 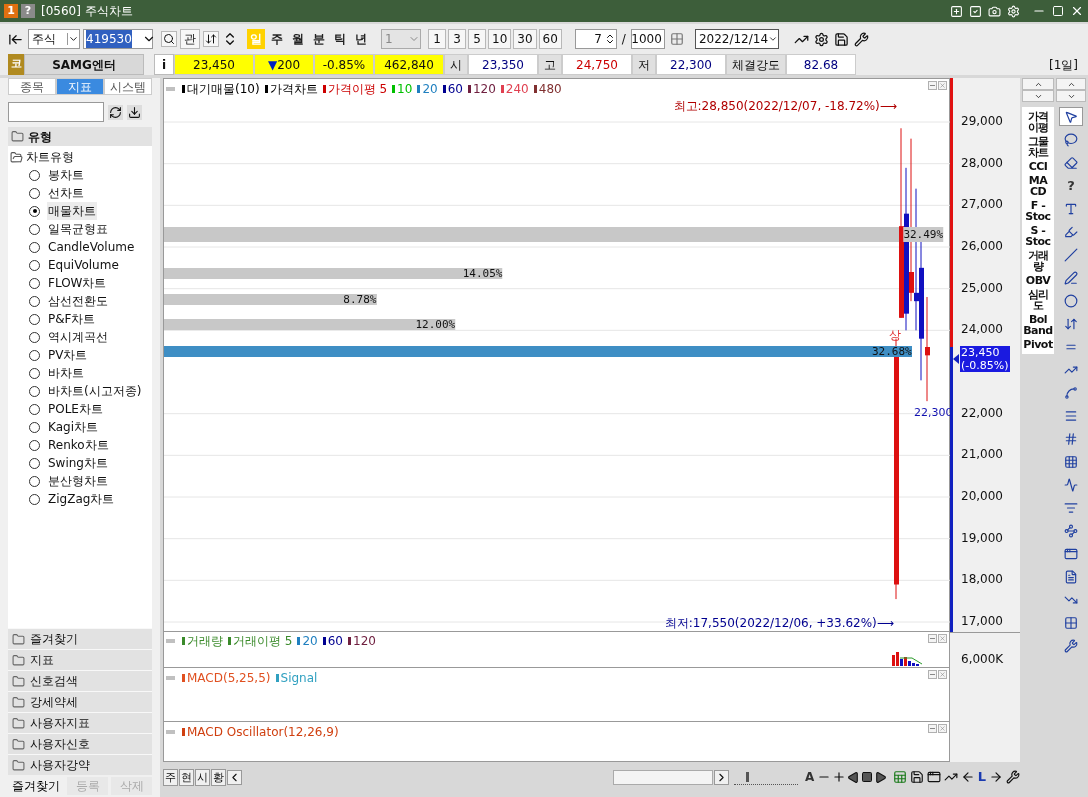 I want to click on view-tab: 시, so click(x=202, y=777).